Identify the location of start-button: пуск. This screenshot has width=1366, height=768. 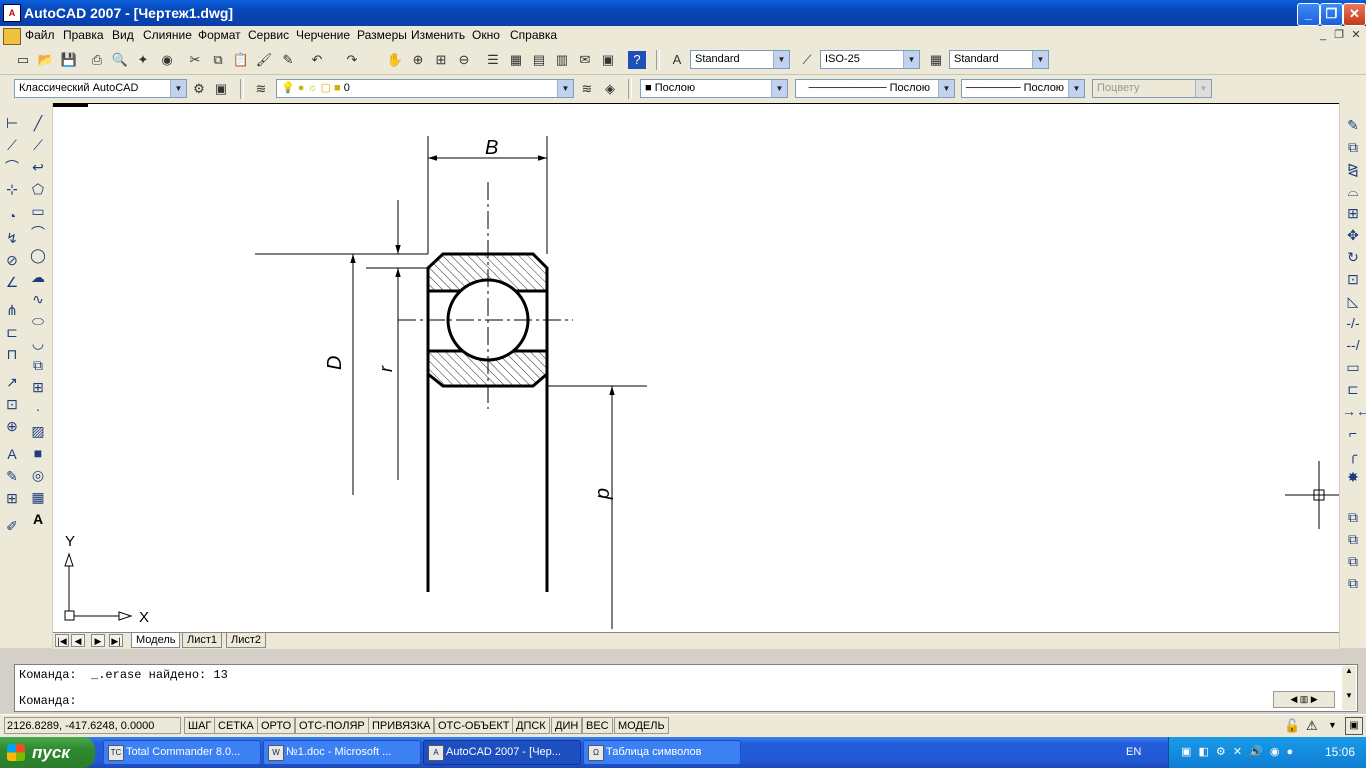
(47, 752).